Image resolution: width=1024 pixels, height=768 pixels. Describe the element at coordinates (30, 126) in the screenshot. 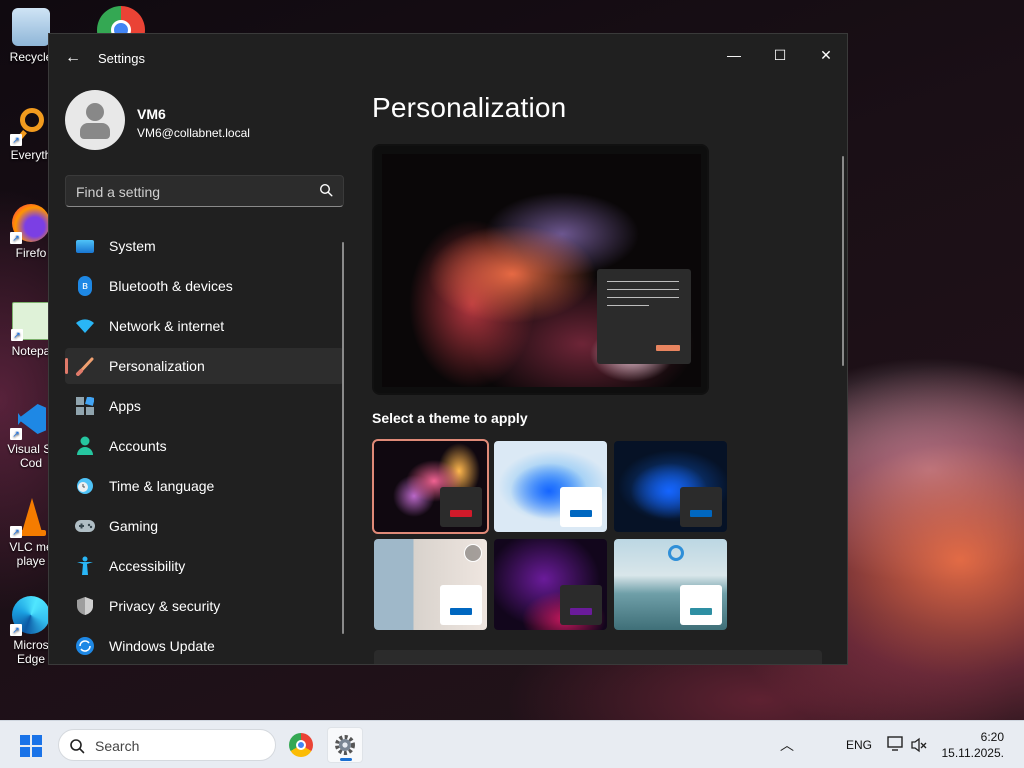

I see `everything-search-icon: ↗` at that location.